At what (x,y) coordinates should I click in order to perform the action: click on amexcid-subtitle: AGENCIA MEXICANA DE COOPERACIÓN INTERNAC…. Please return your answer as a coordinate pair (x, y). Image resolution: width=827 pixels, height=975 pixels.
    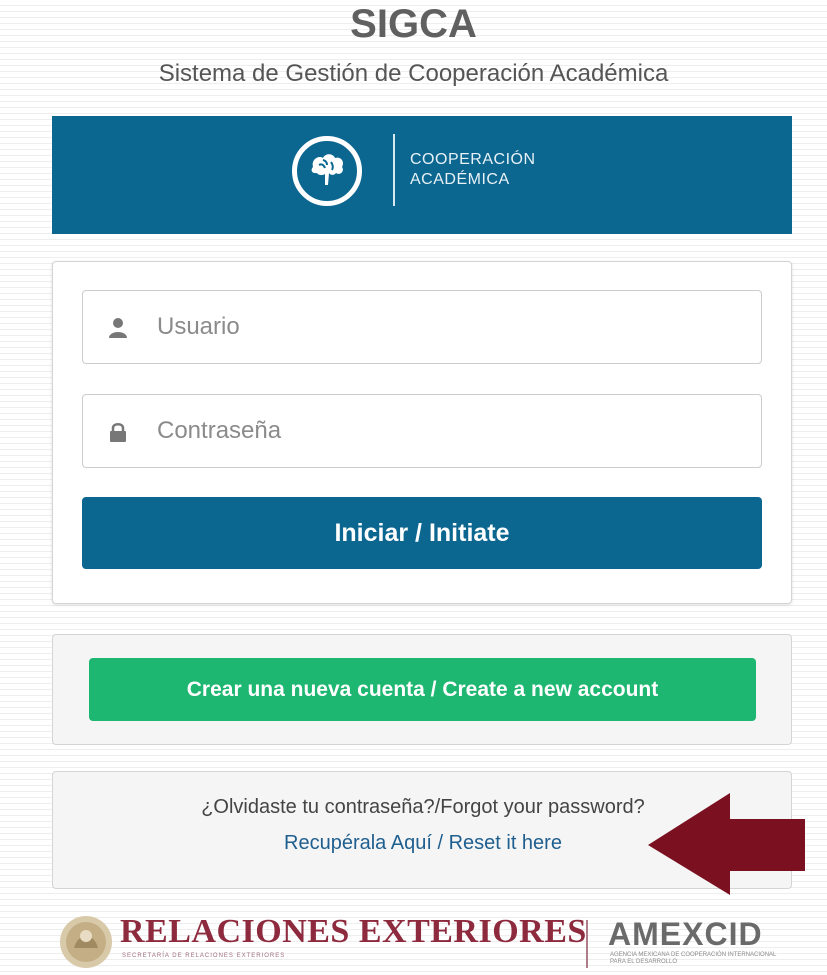
    Looking at the image, I should click on (693, 958).